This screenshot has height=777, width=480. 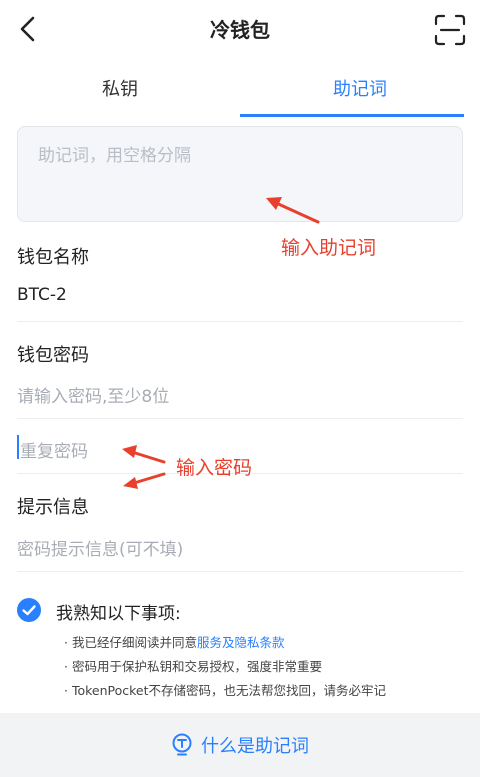 I want to click on back-button, so click(x=29, y=29).